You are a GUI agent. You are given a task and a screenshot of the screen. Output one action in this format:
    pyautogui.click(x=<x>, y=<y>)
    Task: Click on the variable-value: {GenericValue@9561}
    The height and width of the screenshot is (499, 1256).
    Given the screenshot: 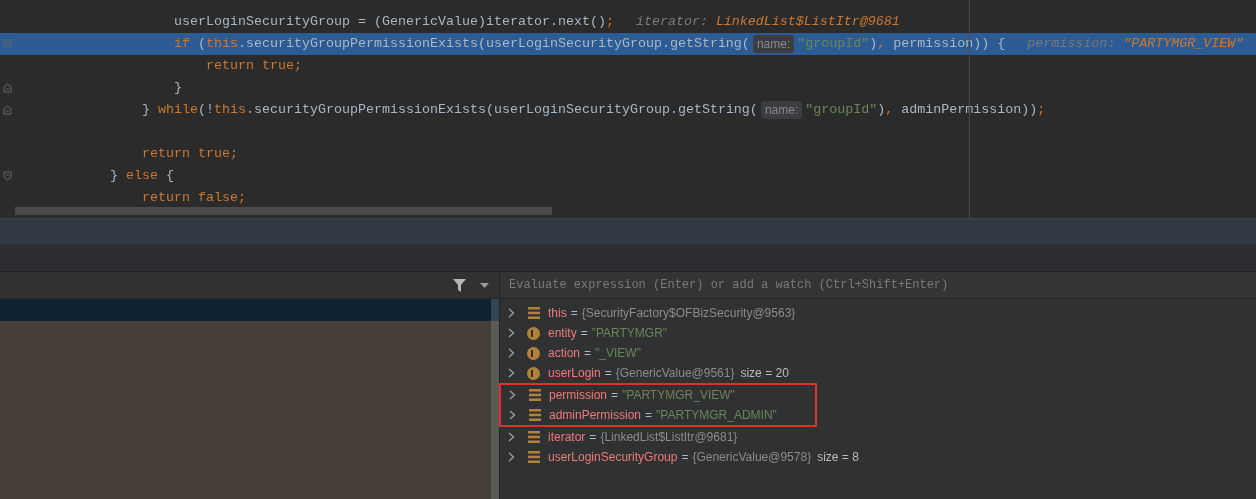 What is the action you would take?
    pyautogui.click(x=675, y=373)
    